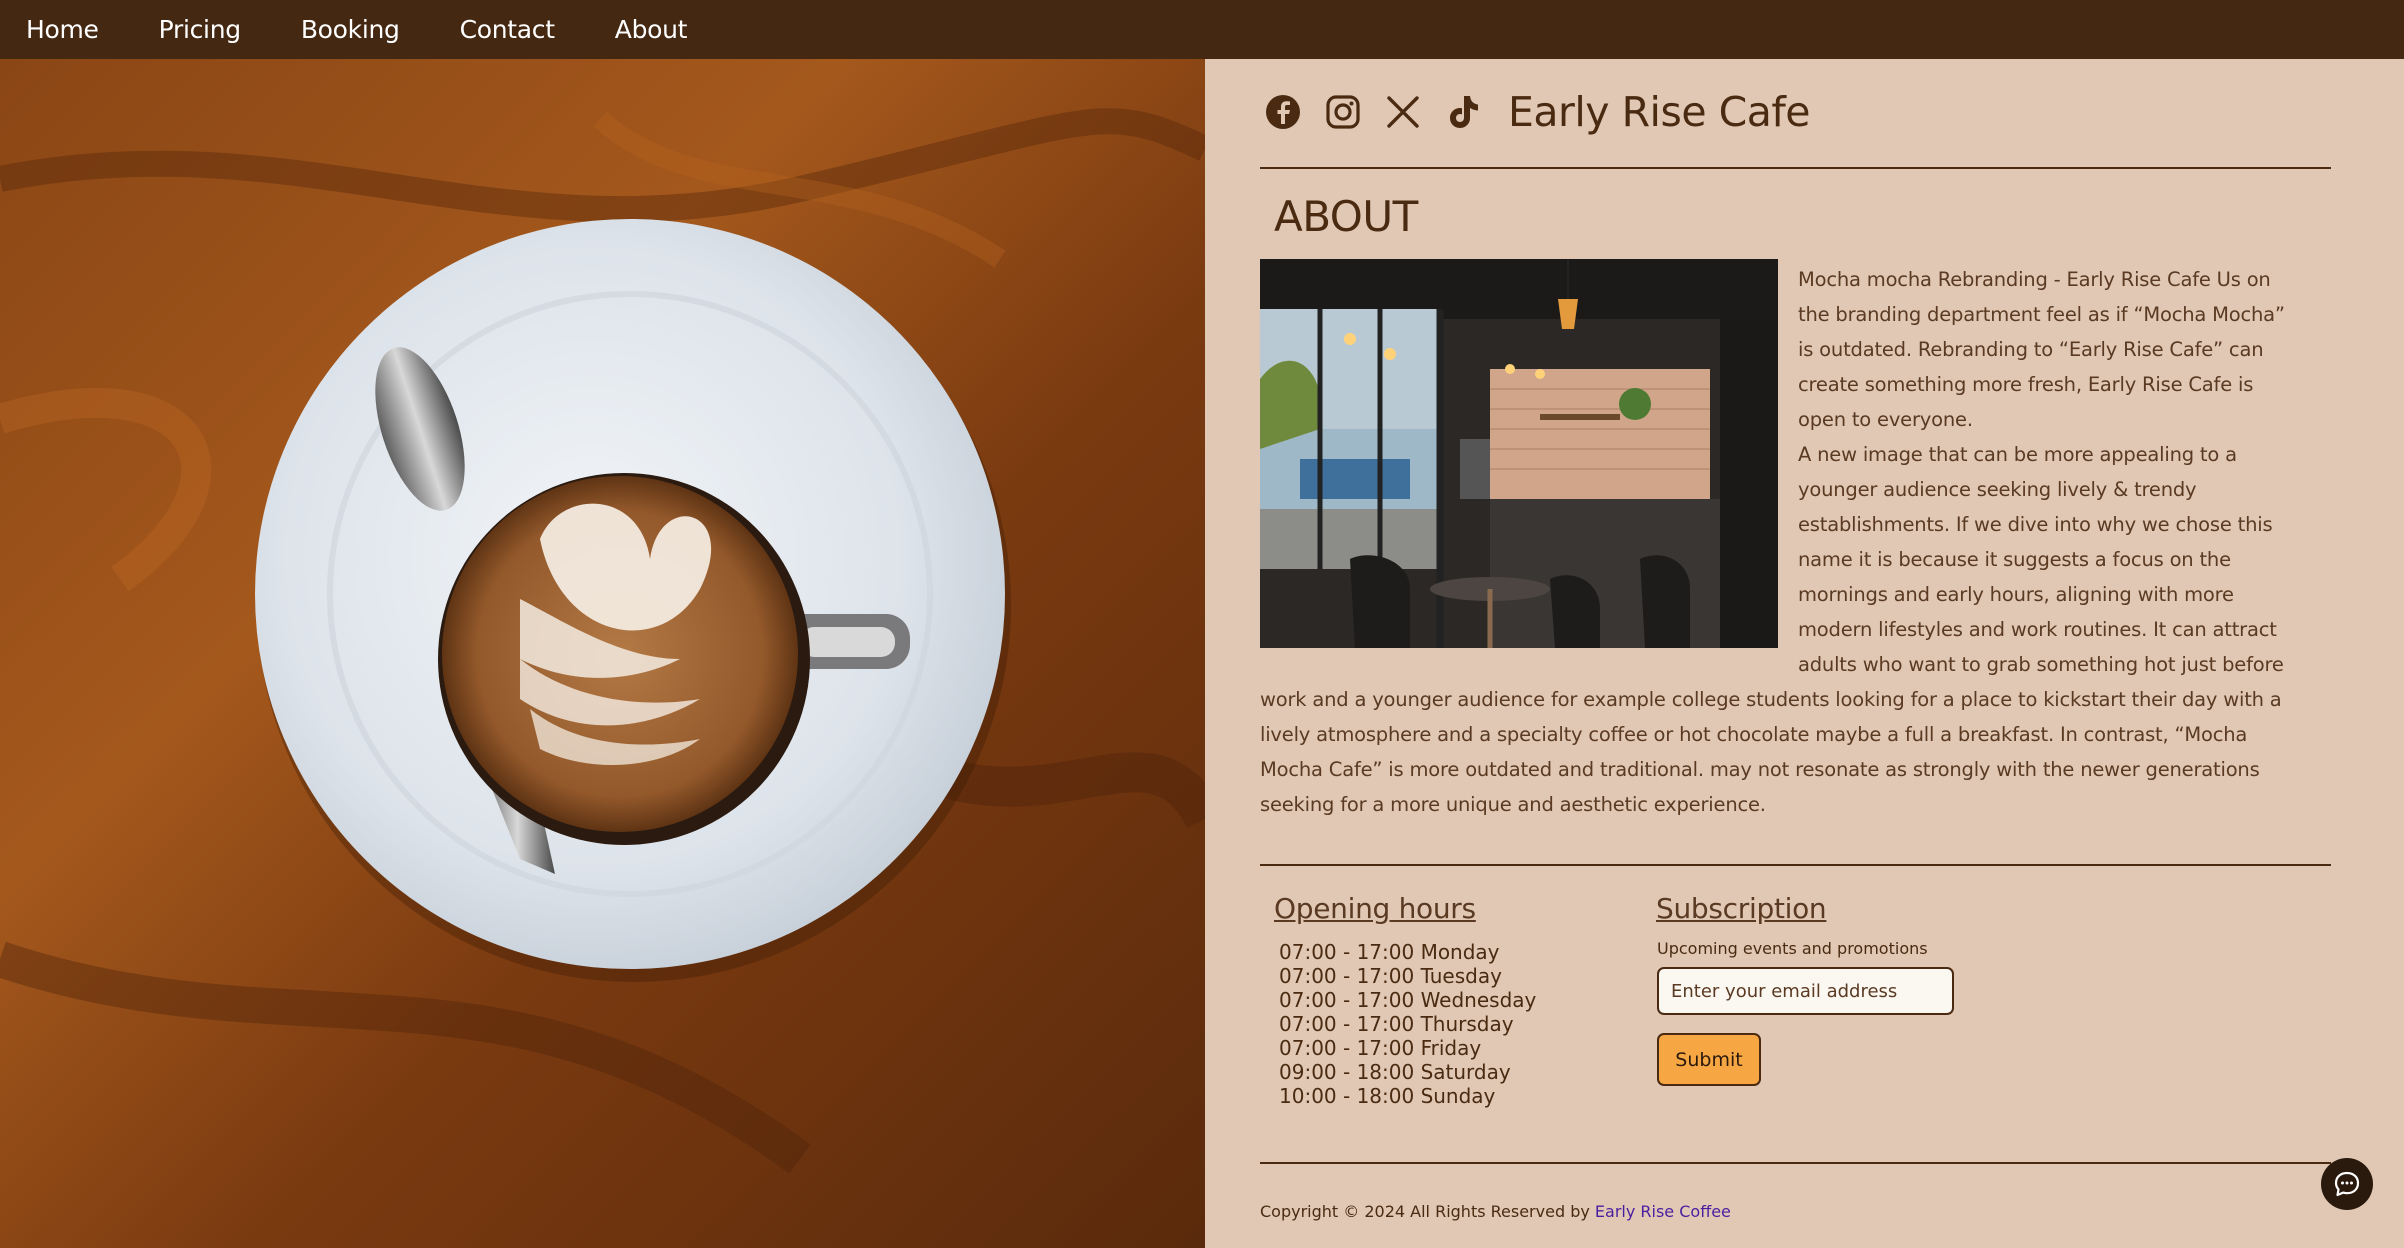 This screenshot has width=2404, height=1248. What do you see at coordinates (1795, 168) in the screenshot?
I see `divider-top` at bounding box center [1795, 168].